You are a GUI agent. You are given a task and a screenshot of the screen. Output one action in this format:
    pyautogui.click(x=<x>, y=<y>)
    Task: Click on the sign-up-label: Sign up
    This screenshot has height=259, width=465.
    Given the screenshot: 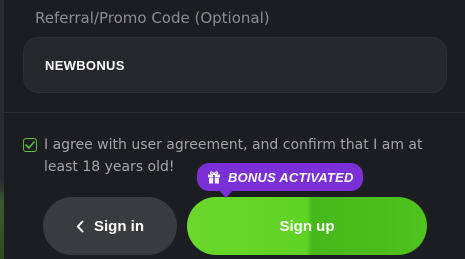 What is the action you would take?
    pyautogui.click(x=307, y=226)
    